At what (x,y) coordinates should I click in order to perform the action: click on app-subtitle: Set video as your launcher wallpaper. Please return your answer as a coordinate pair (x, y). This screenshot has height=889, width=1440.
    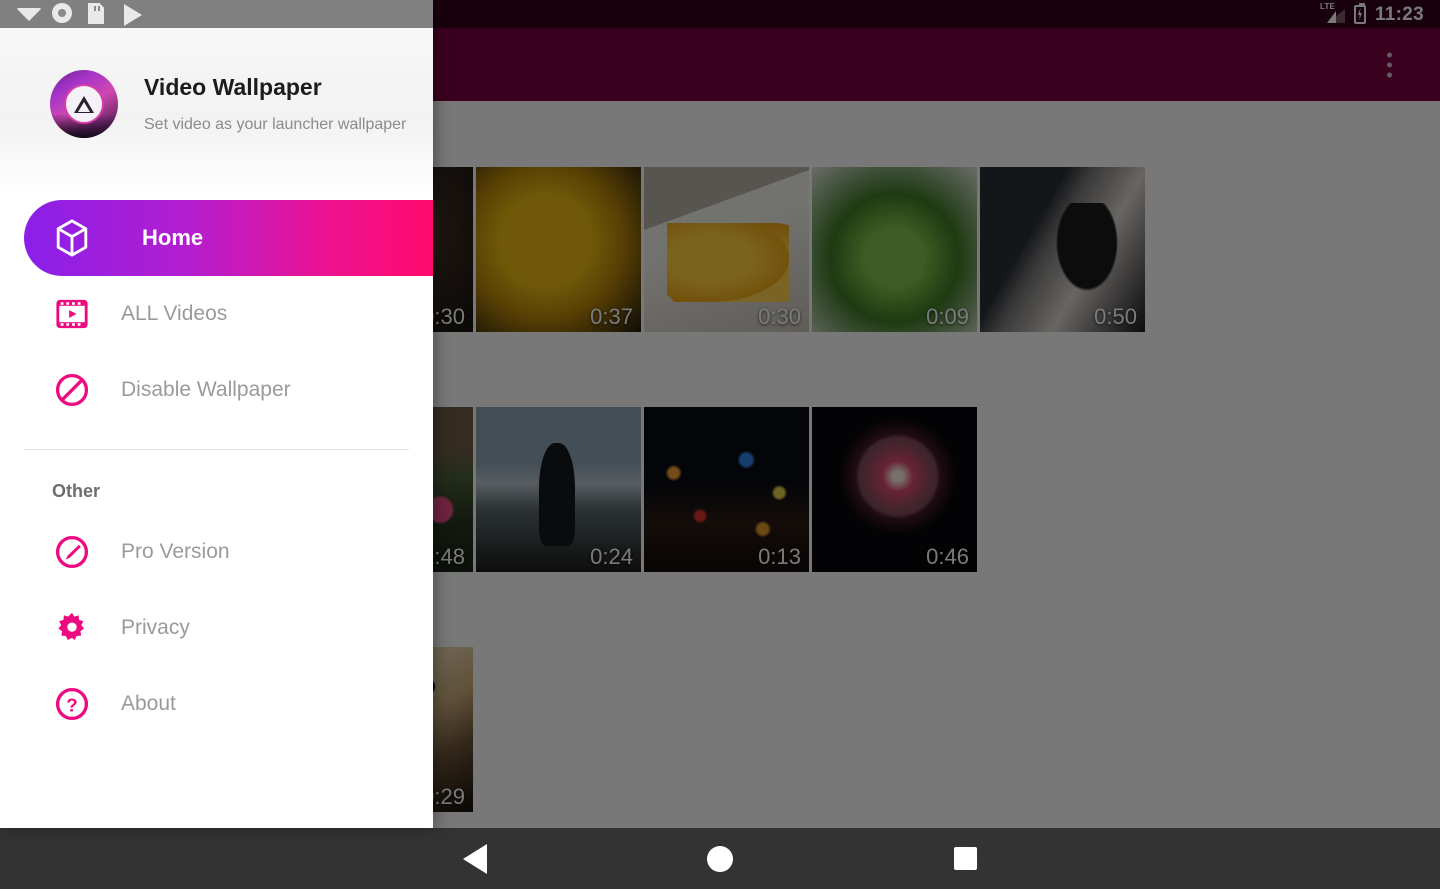
    Looking at the image, I should click on (275, 124).